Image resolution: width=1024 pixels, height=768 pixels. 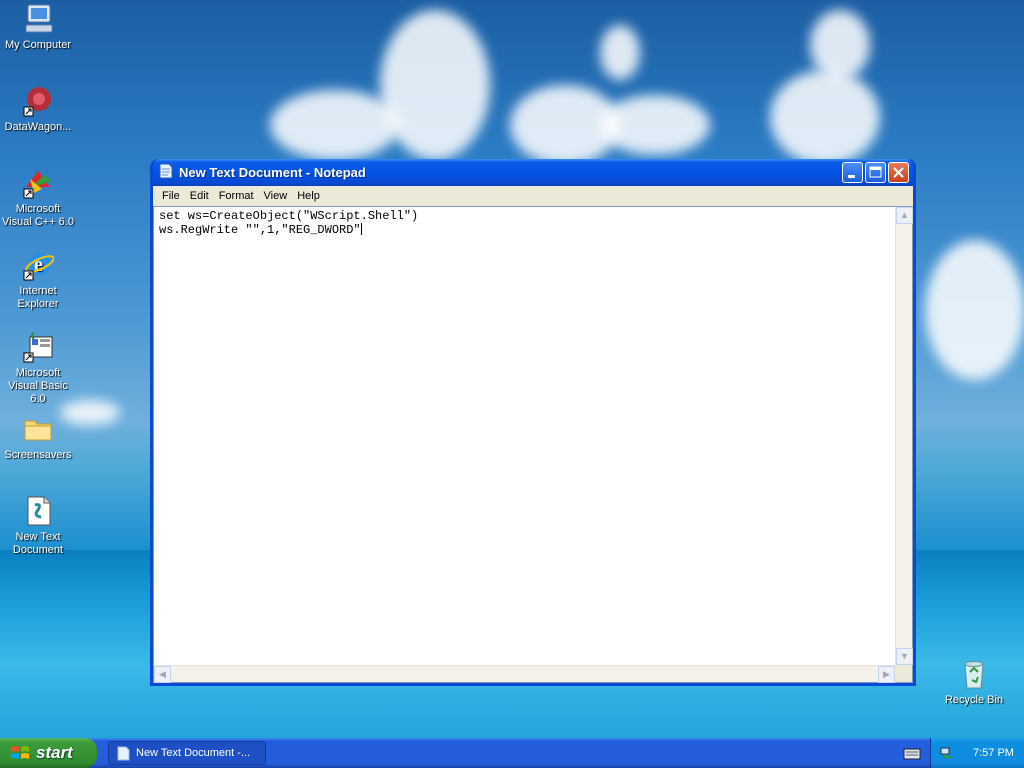 What do you see at coordinates (533, 196) in the screenshot?
I see `menu-bar: File Edit Format View Help` at bounding box center [533, 196].